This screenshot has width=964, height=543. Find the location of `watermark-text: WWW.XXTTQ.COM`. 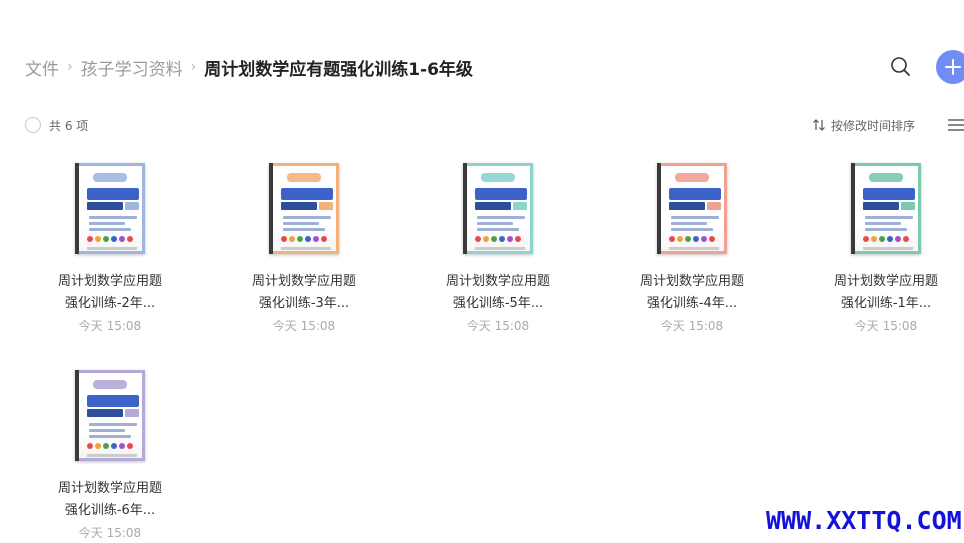

watermark-text: WWW.XXTTQ.COM is located at coordinates (864, 520).